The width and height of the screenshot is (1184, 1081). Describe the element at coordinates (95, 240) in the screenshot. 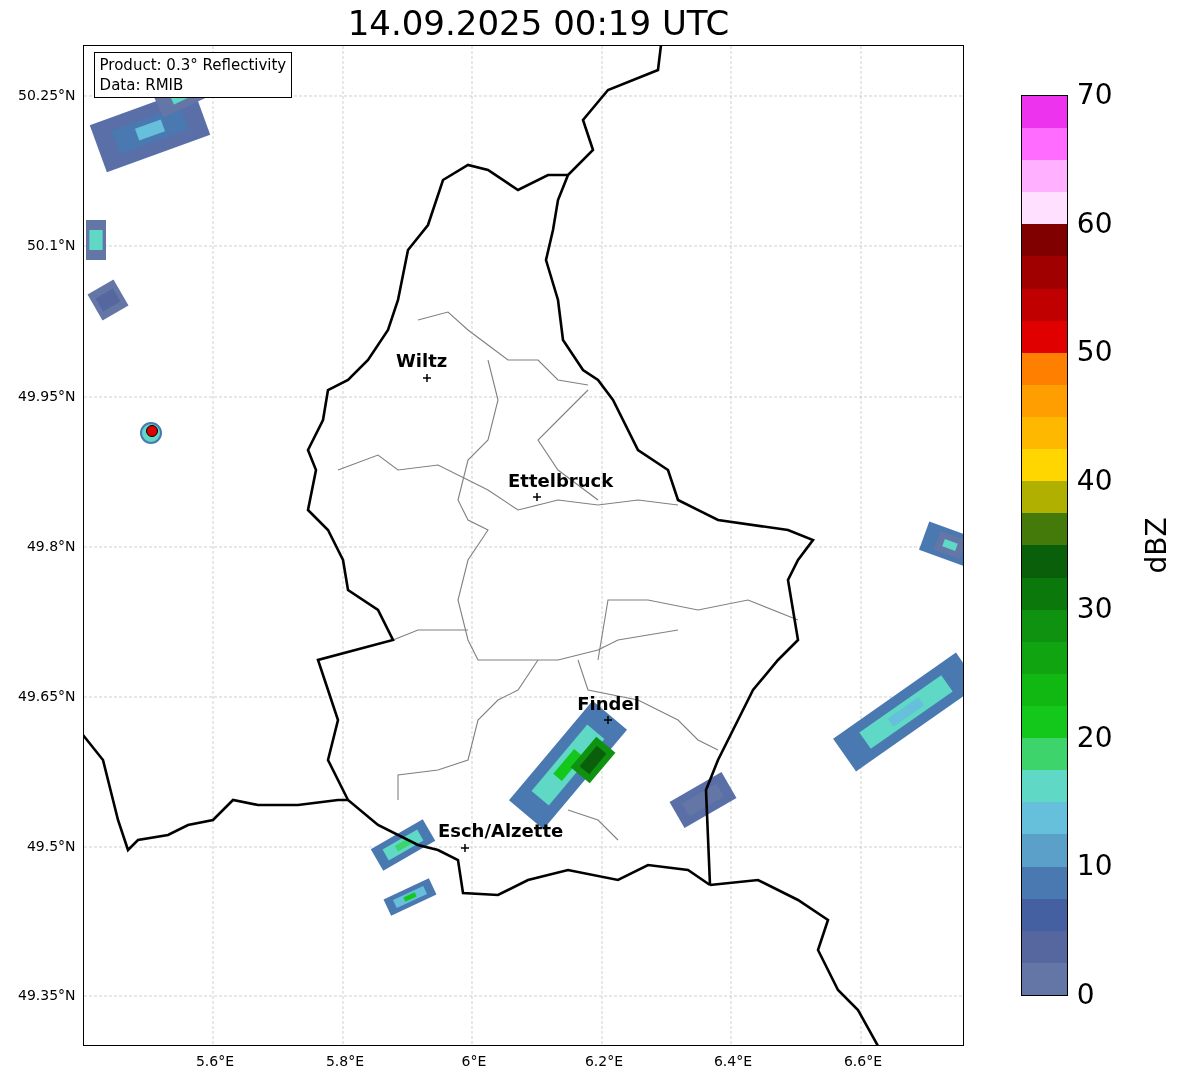

I see `radar-echo` at that location.